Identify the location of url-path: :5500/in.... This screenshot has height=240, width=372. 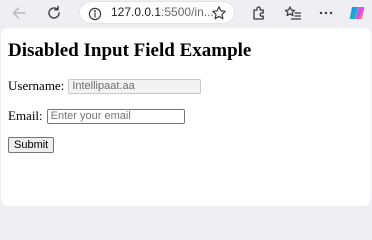
(187, 12).